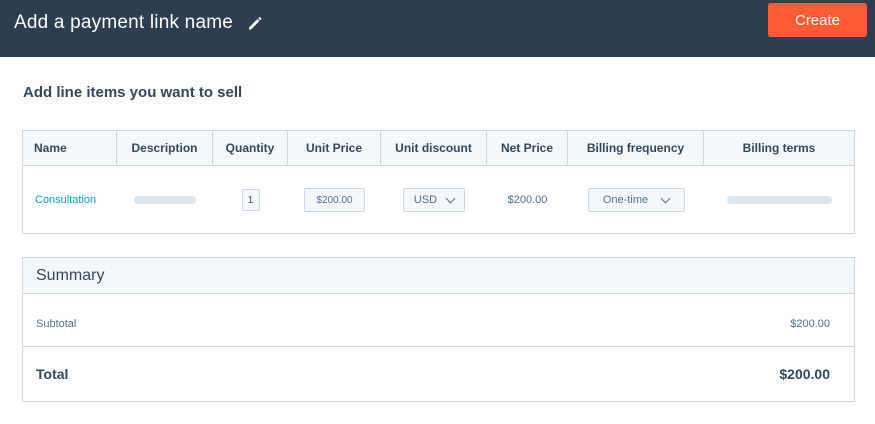  Describe the element at coordinates (255, 23) in the screenshot. I see `pencil-icon` at that location.